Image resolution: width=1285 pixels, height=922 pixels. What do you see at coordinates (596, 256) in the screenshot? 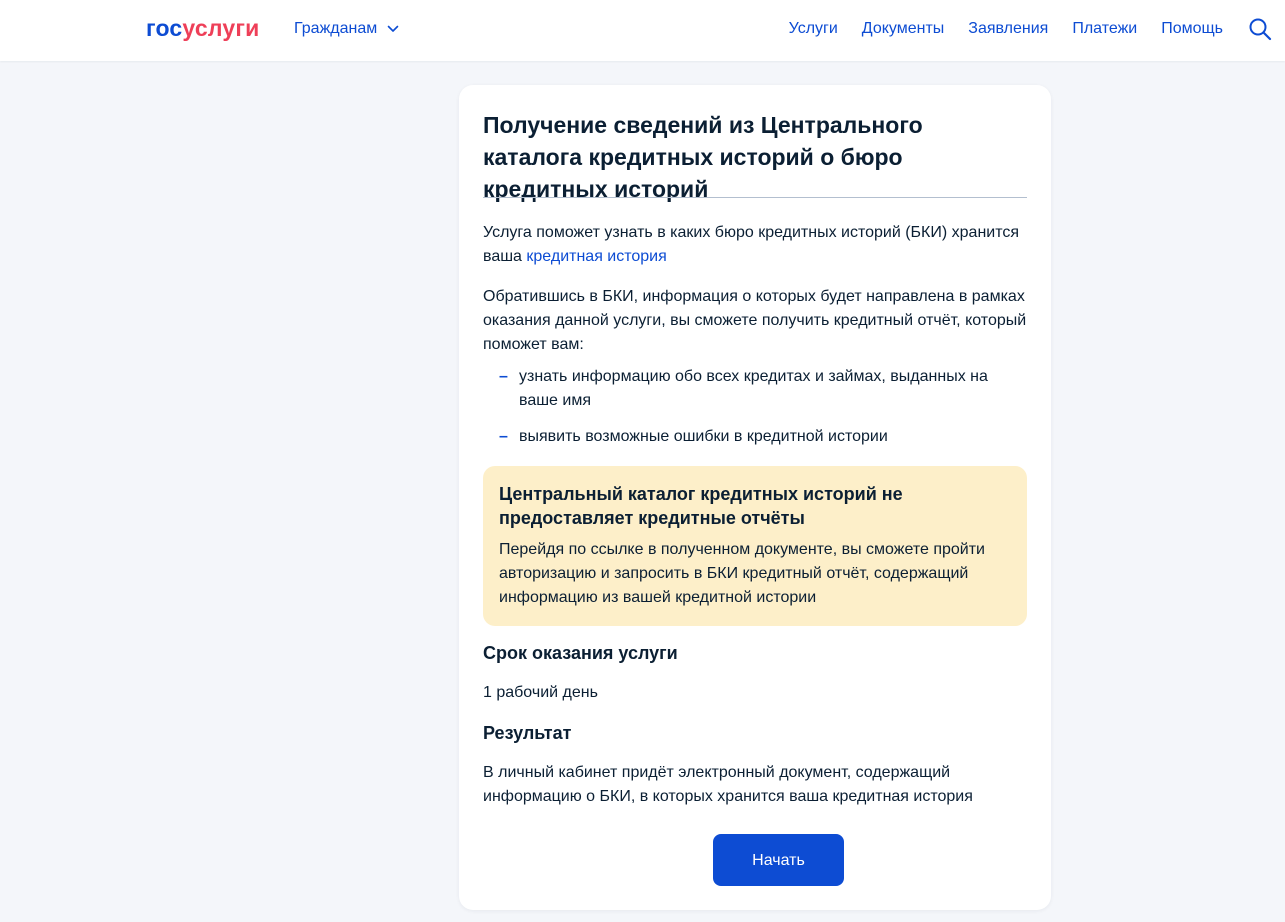
I see `credit-history-link: кредитная история` at bounding box center [596, 256].